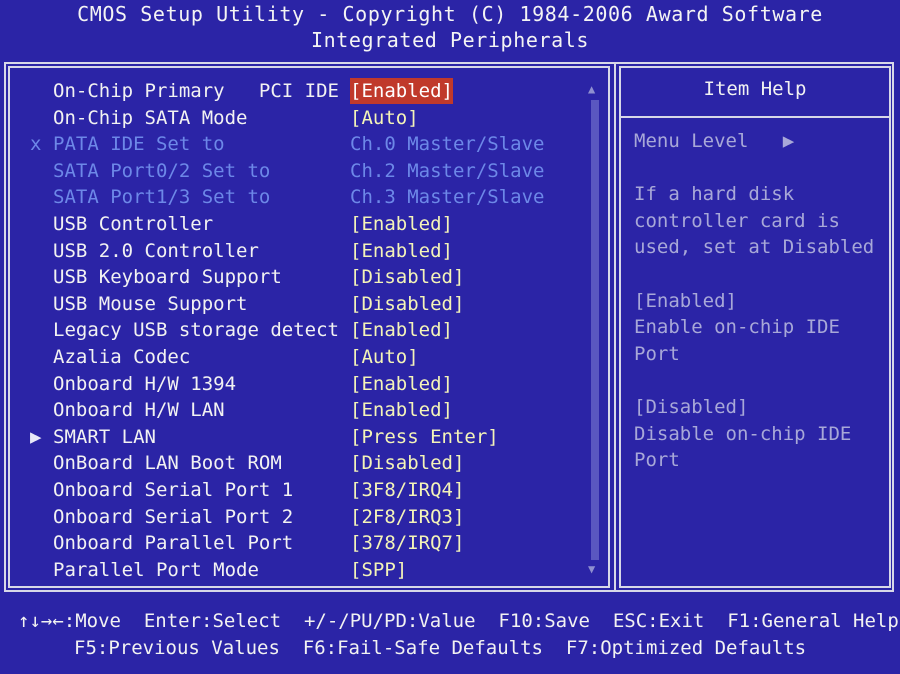 This screenshot has height=674, width=900. Describe the element at coordinates (300, 517) in the screenshot. I see `setting-row: Onboard Serial Port 2 [2F8/IRQ3]` at that location.